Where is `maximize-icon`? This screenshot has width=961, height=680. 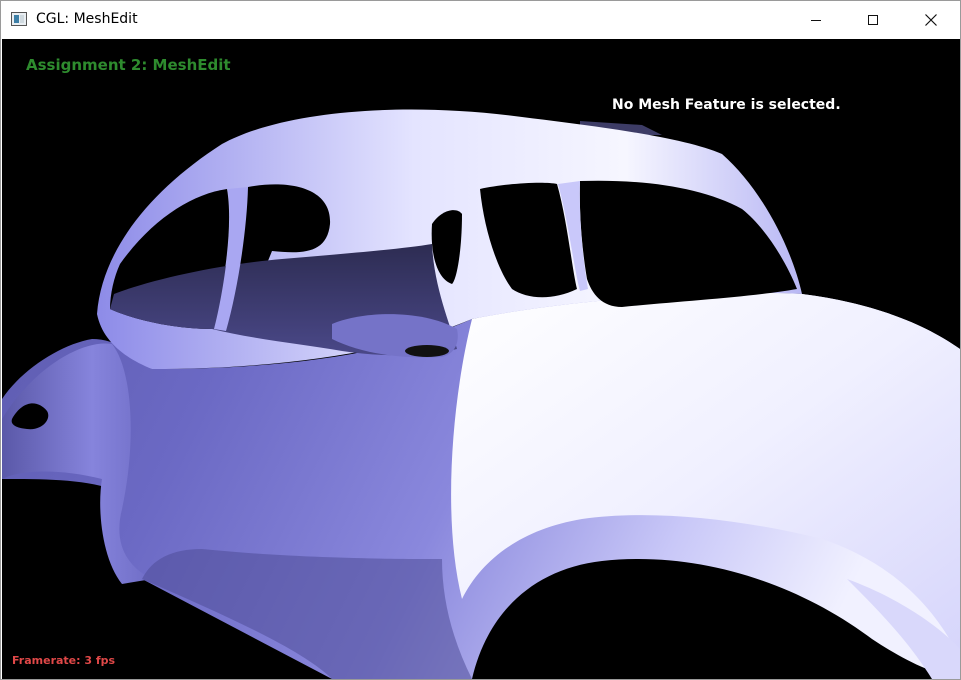 maximize-icon is located at coordinates (873, 20).